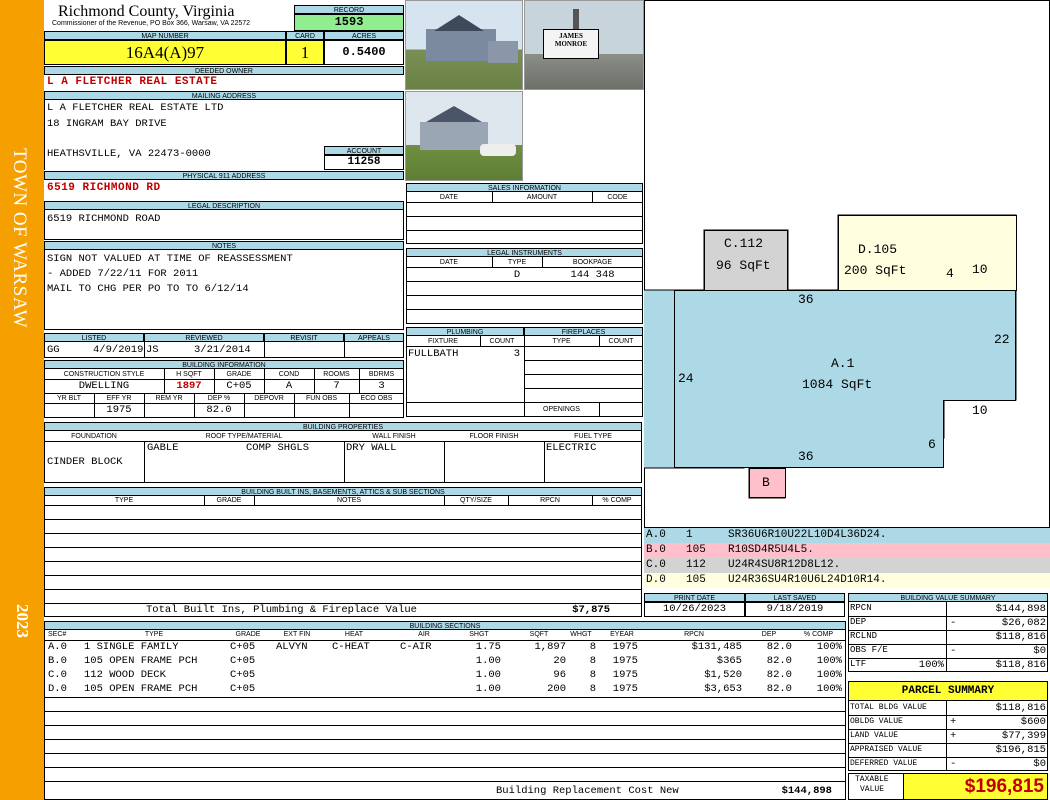 This screenshot has width=1050, height=800. I want to click on col-foundation: FOUNDATION, so click(94, 436).